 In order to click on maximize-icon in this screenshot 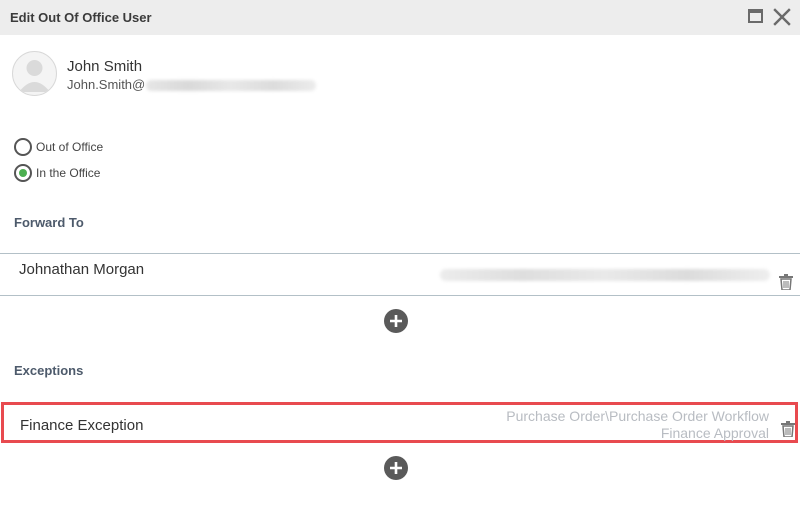, I will do `click(755, 16)`.